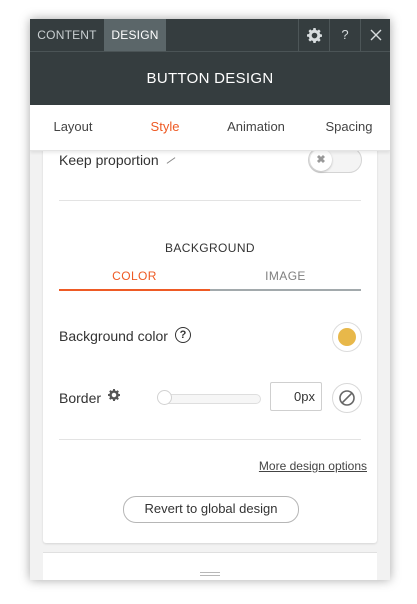 This screenshot has width=417, height=604. What do you see at coordinates (67, 35) in the screenshot?
I see `tab-content: CONTENT` at bounding box center [67, 35].